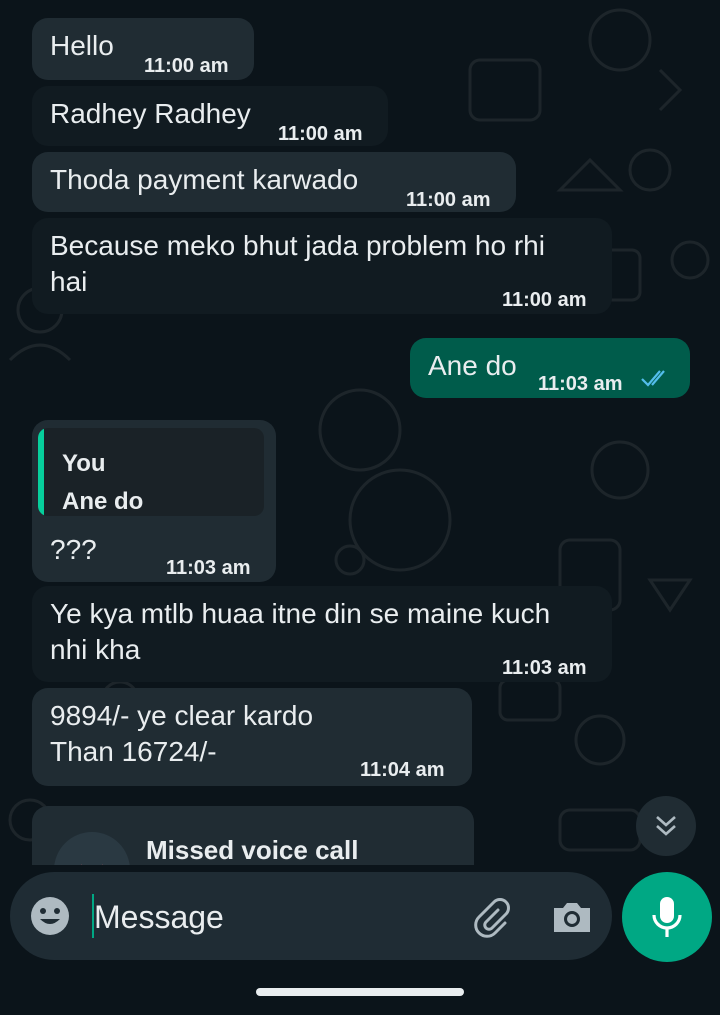 This screenshot has width=720, height=1015. Describe the element at coordinates (82, 45) in the screenshot. I see `message-text: Hello` at that location.